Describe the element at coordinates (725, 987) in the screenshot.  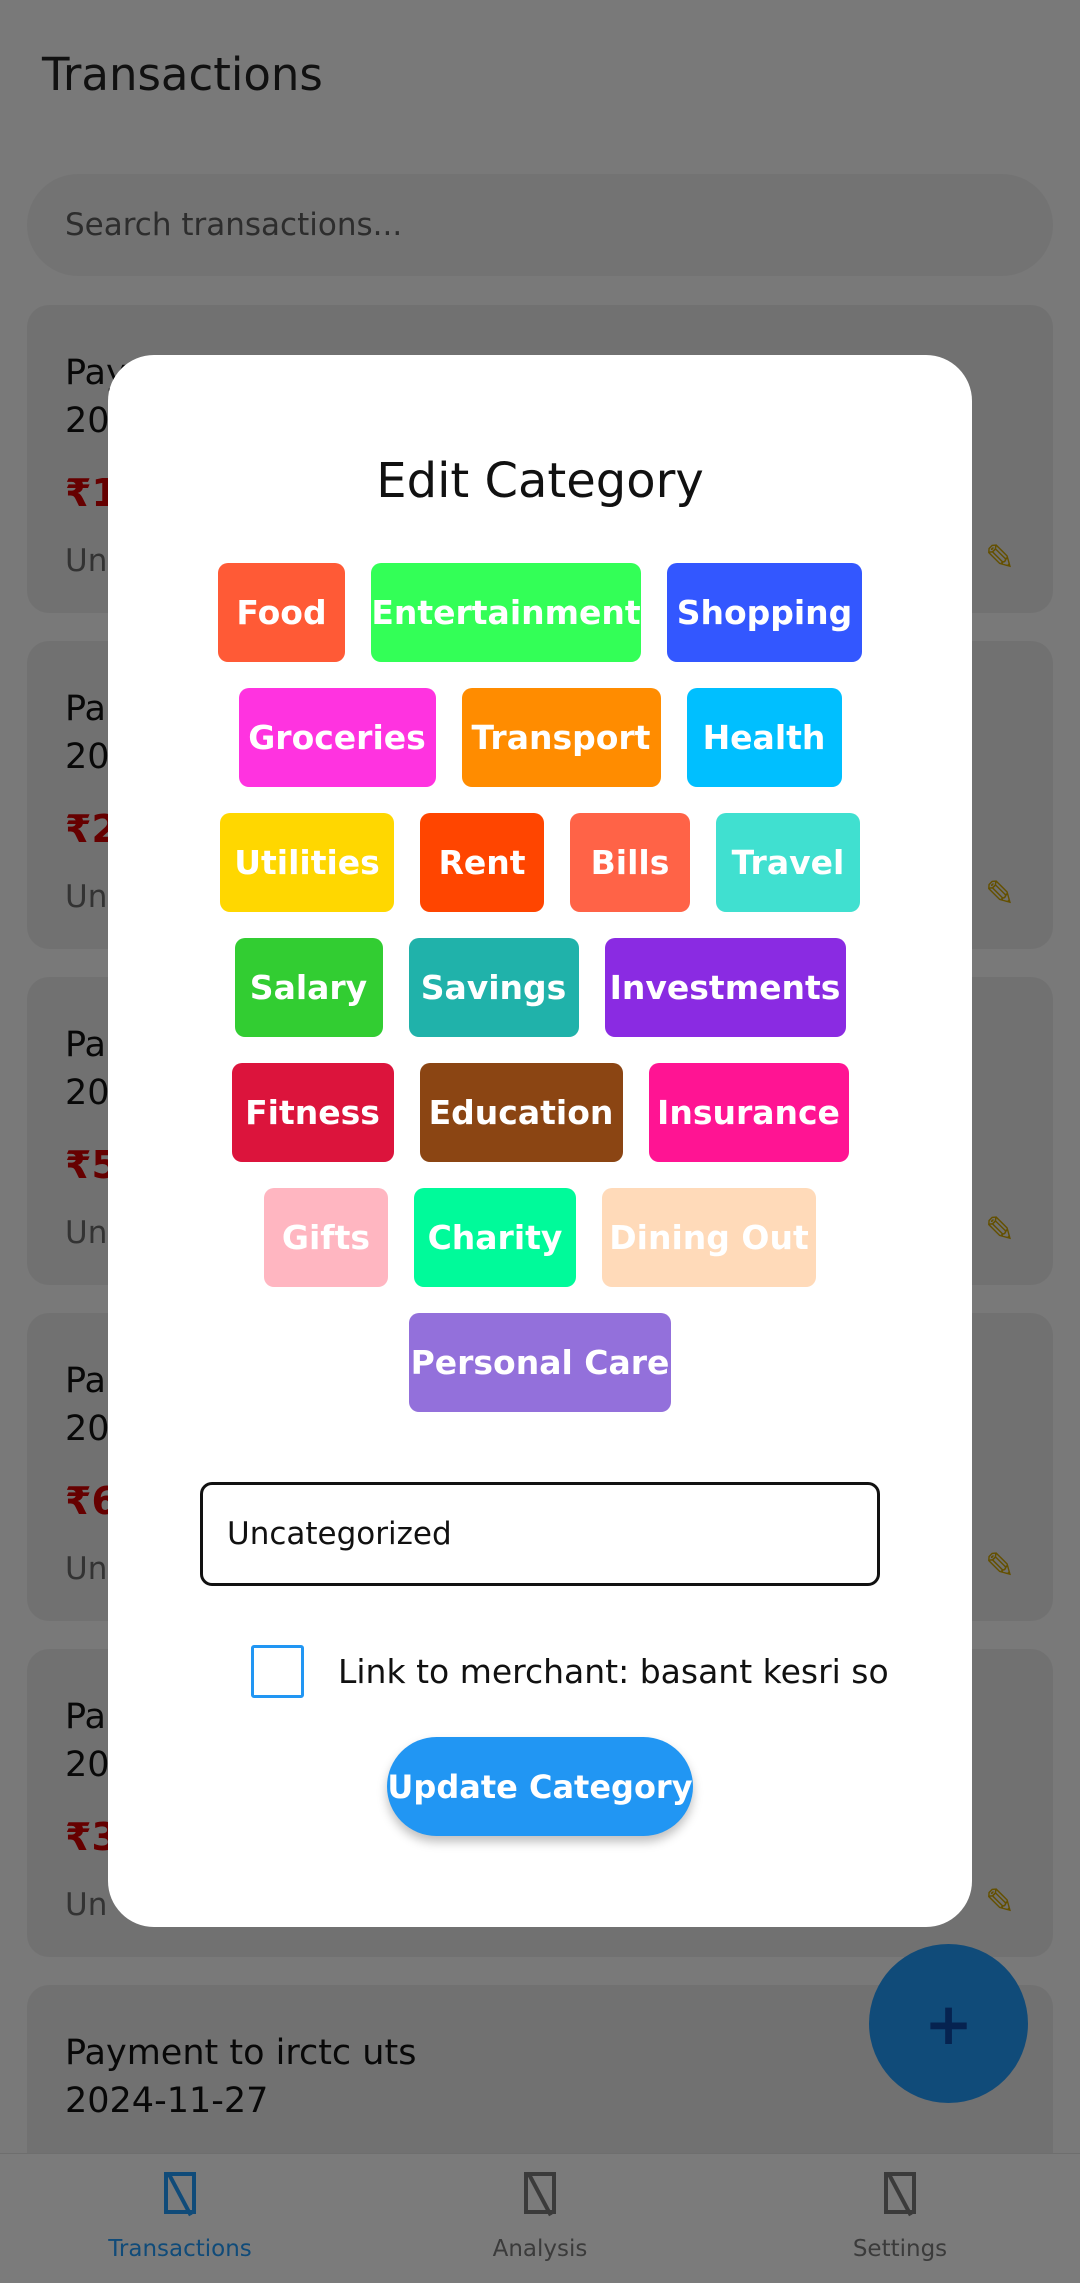
I see `category-chip-investments: Investments` at that location.